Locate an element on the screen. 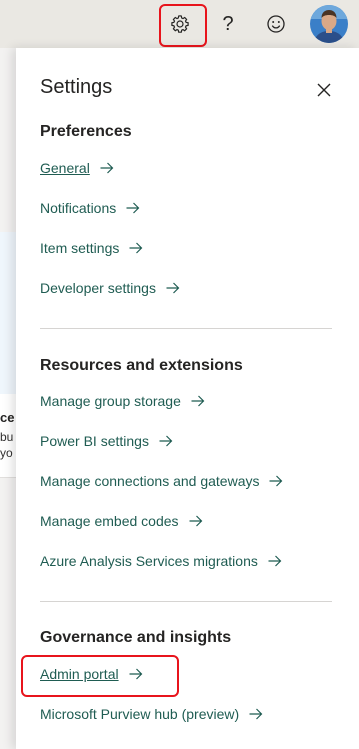  section-heading-preferences: Preferences is located at coordinates (86, 131).